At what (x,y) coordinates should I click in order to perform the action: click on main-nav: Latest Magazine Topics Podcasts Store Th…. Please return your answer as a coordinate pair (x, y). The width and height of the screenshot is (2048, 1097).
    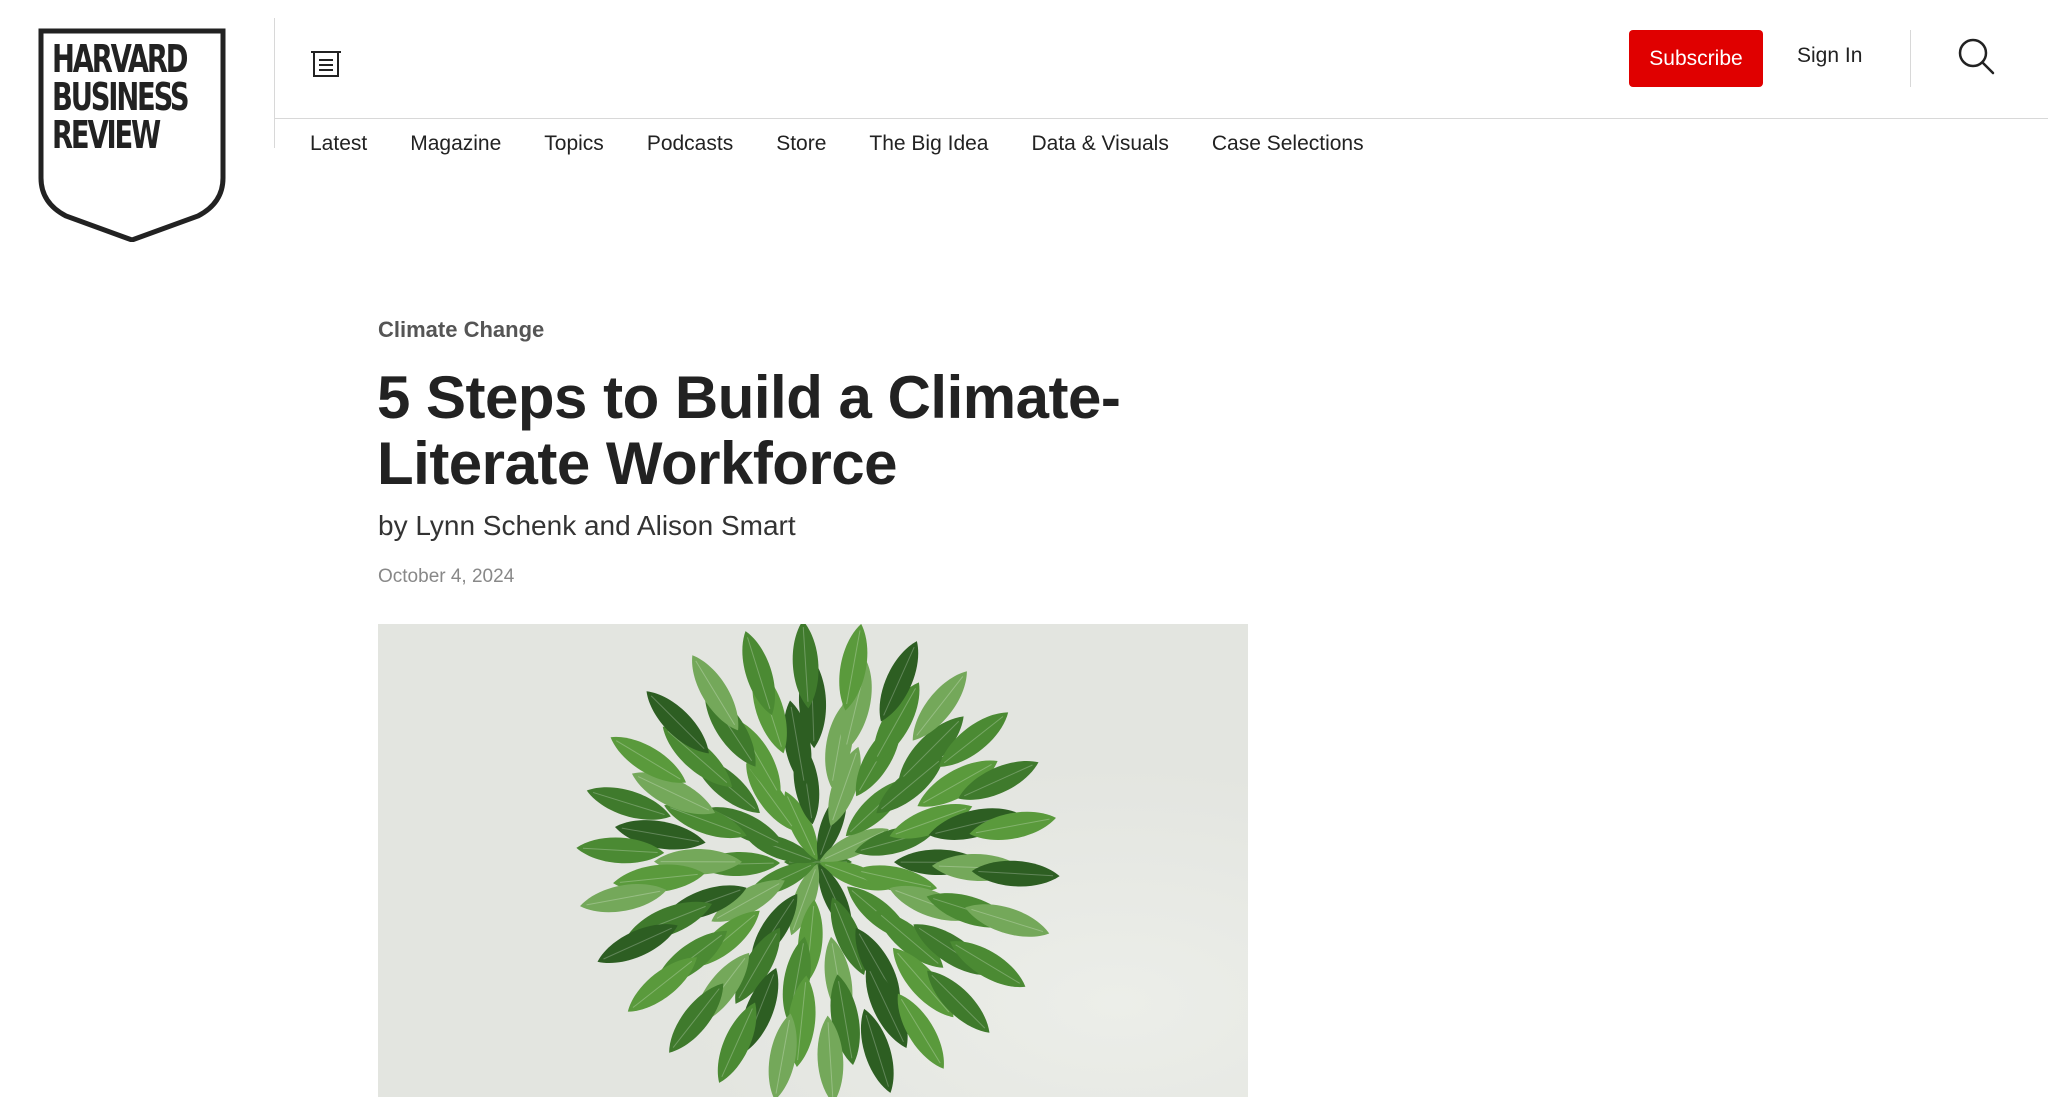
    Looking at the image, I should click on (858, 144).